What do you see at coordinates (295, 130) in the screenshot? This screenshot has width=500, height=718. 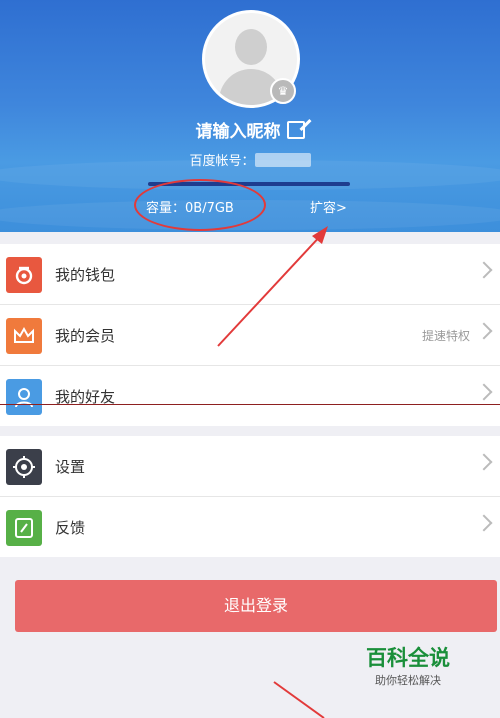 I see `edit-icon` at bounding box center [295, 130].